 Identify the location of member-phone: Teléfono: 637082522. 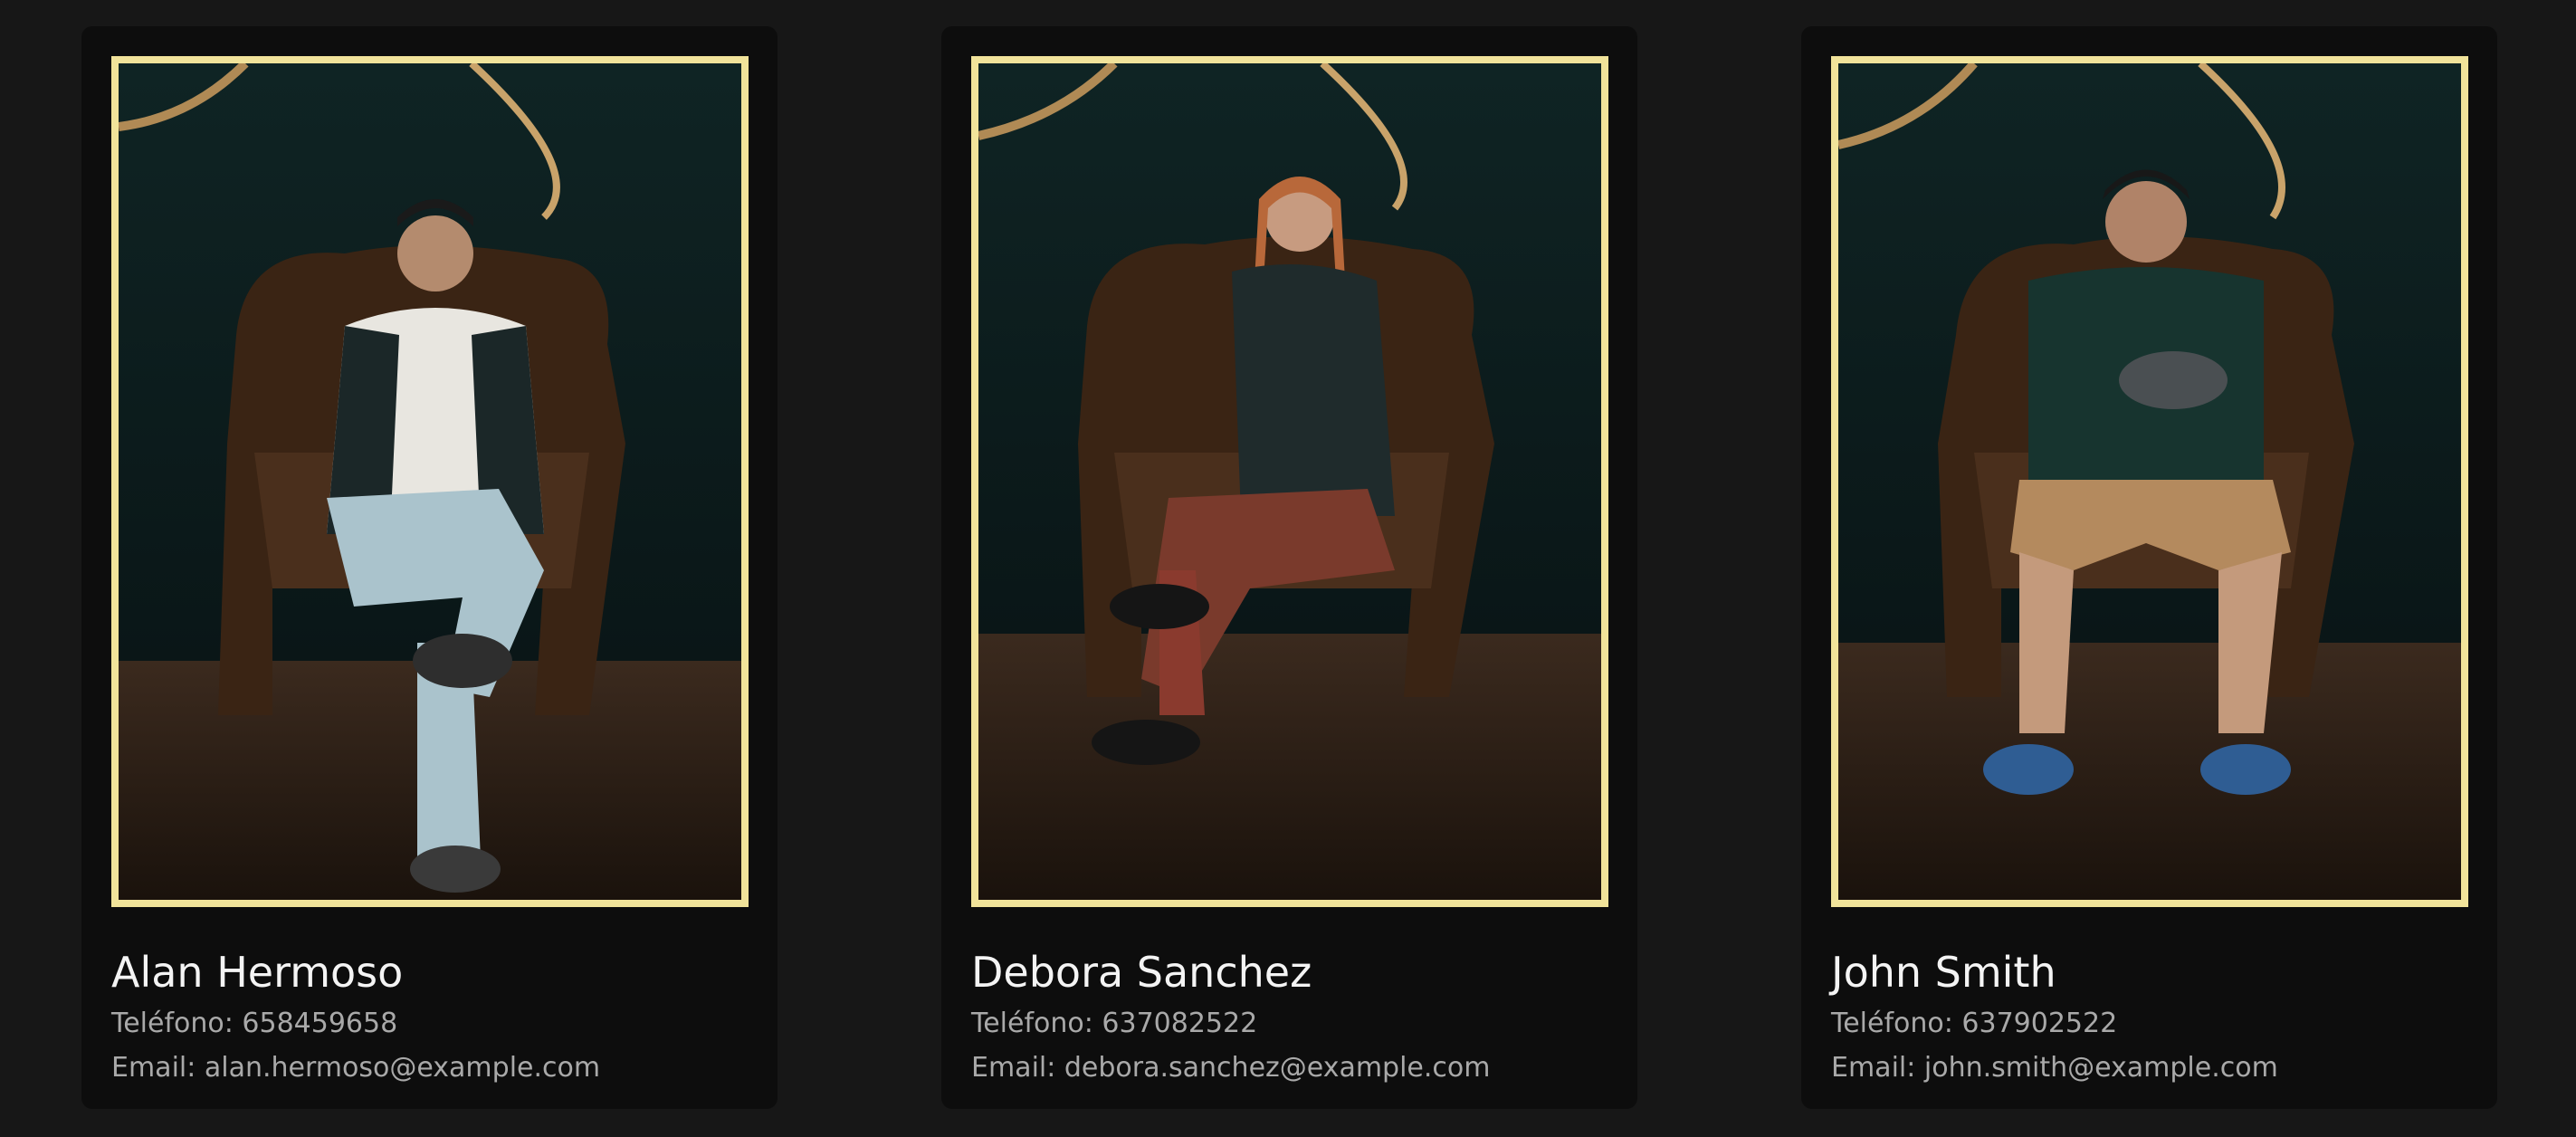
(1115, 1023).